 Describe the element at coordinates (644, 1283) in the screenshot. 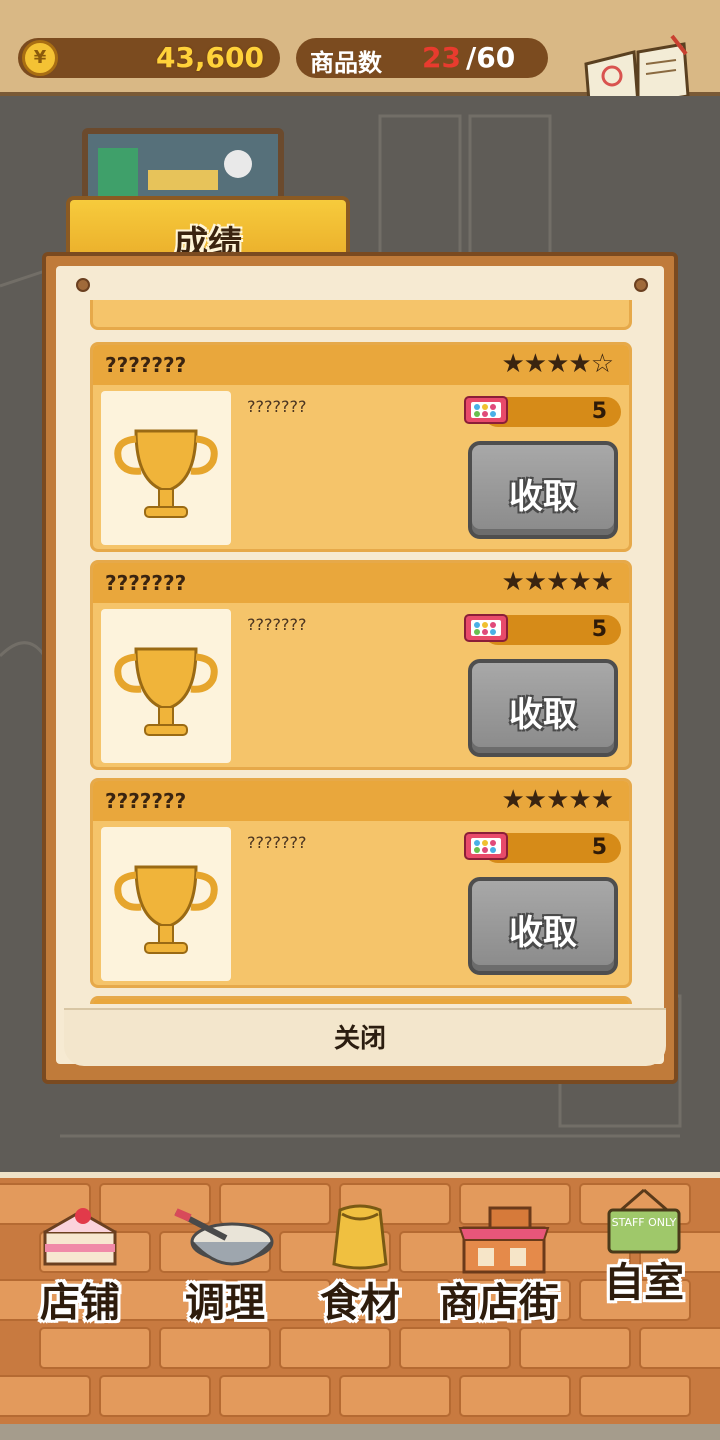

I see `nav-my-room-label: 自室` at that location.